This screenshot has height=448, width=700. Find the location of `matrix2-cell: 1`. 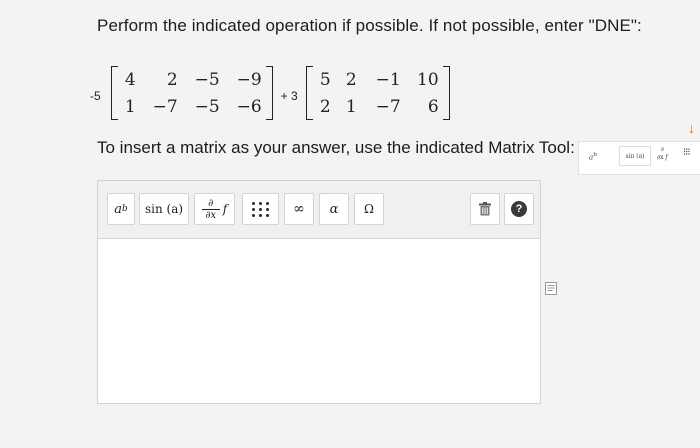

matrix2-cell: 1 is located at coordinates (351, 106).